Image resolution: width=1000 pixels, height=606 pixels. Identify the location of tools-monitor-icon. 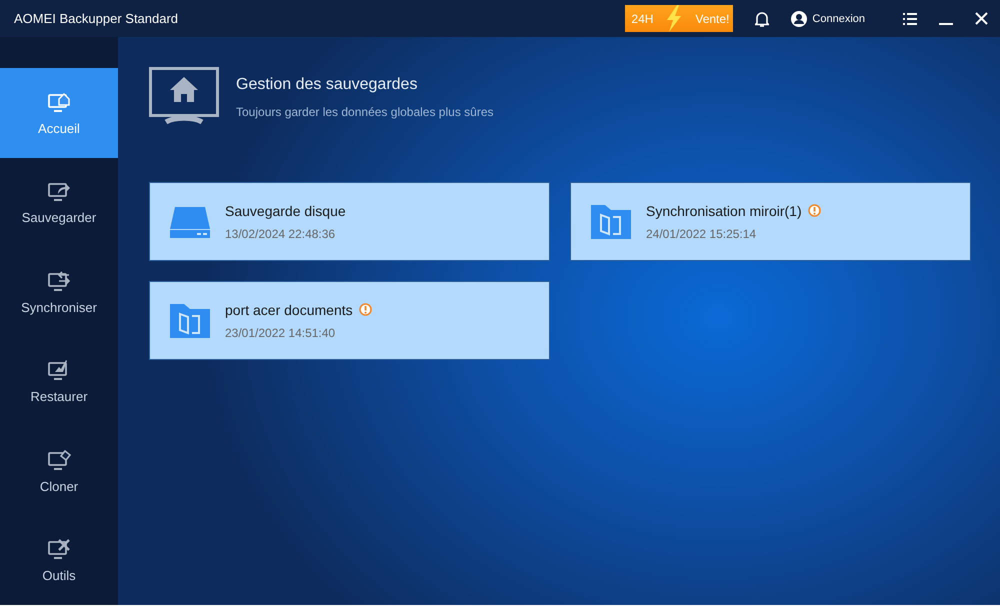
(59, 549).